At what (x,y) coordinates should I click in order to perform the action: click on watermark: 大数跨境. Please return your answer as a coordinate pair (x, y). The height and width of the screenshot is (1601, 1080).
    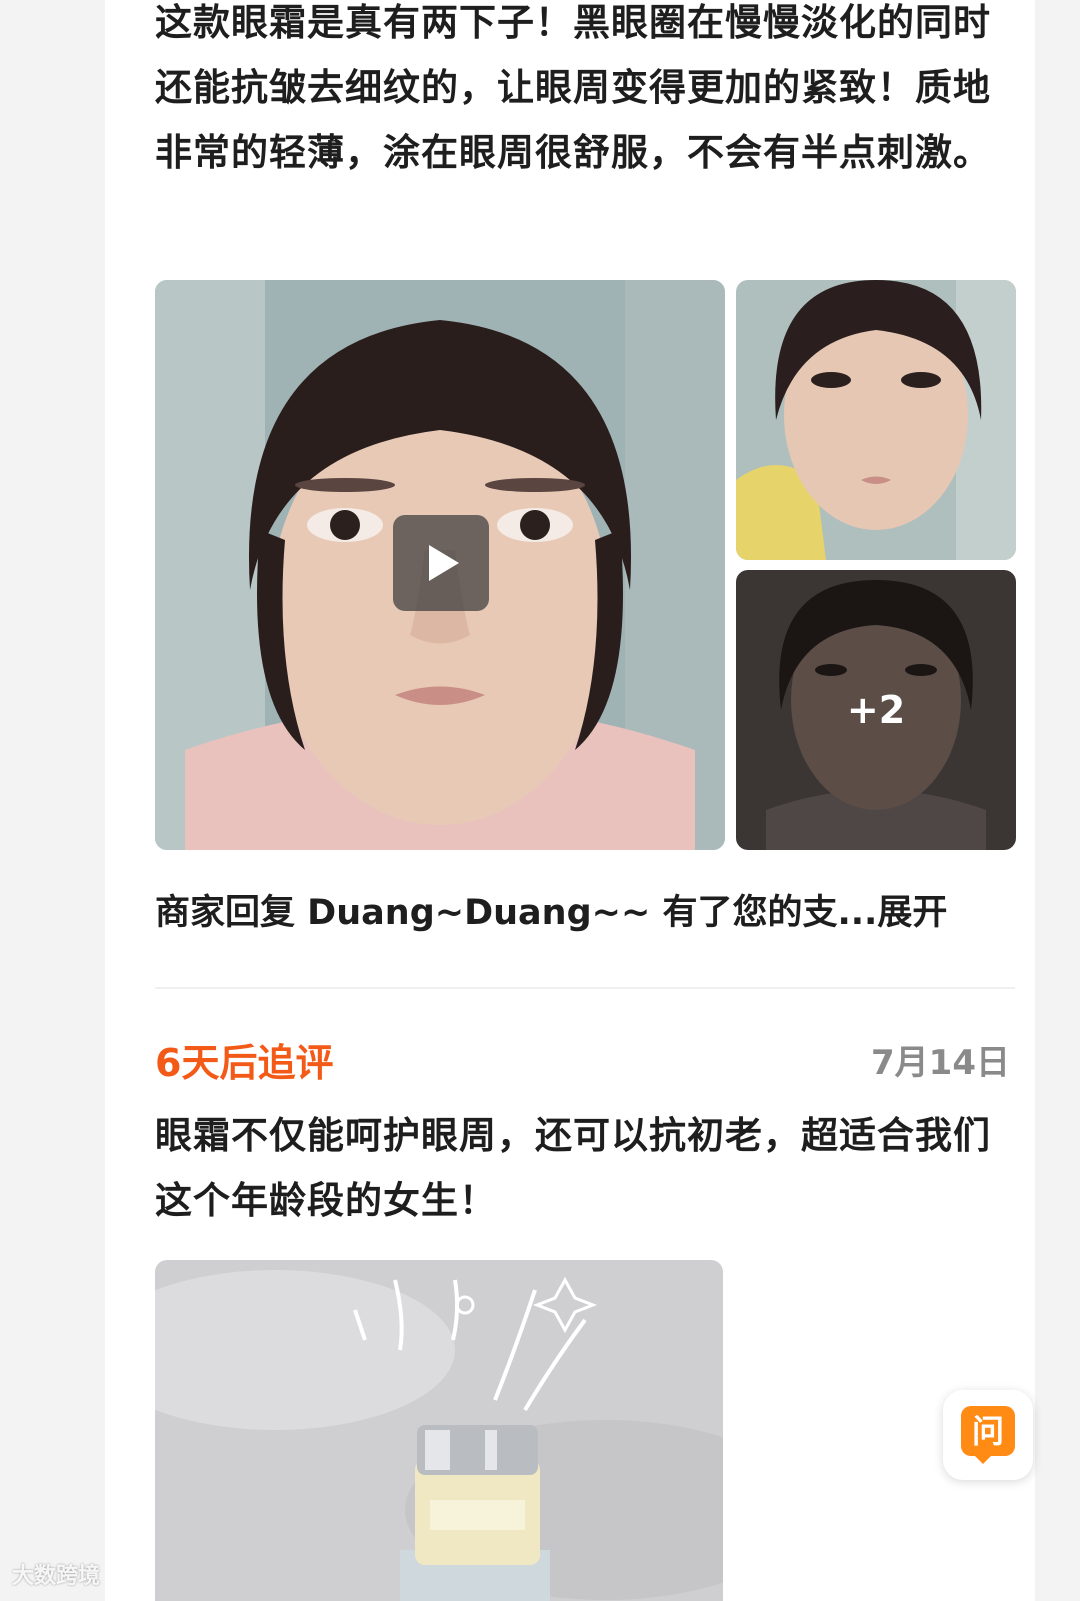
    Looking at the image, I should click on (56, 1576).